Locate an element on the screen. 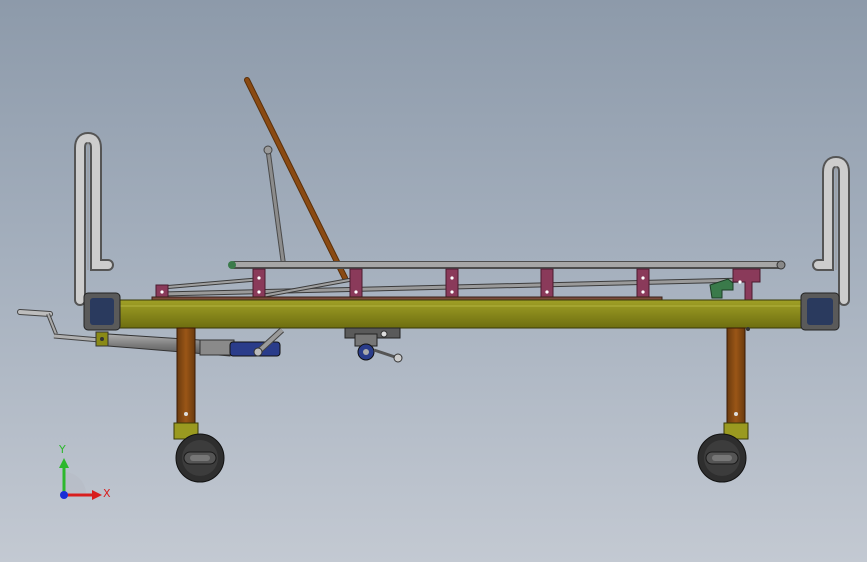 This screenshot has width=867, height=562. backrest-strut is located at coordinates (275, 207).